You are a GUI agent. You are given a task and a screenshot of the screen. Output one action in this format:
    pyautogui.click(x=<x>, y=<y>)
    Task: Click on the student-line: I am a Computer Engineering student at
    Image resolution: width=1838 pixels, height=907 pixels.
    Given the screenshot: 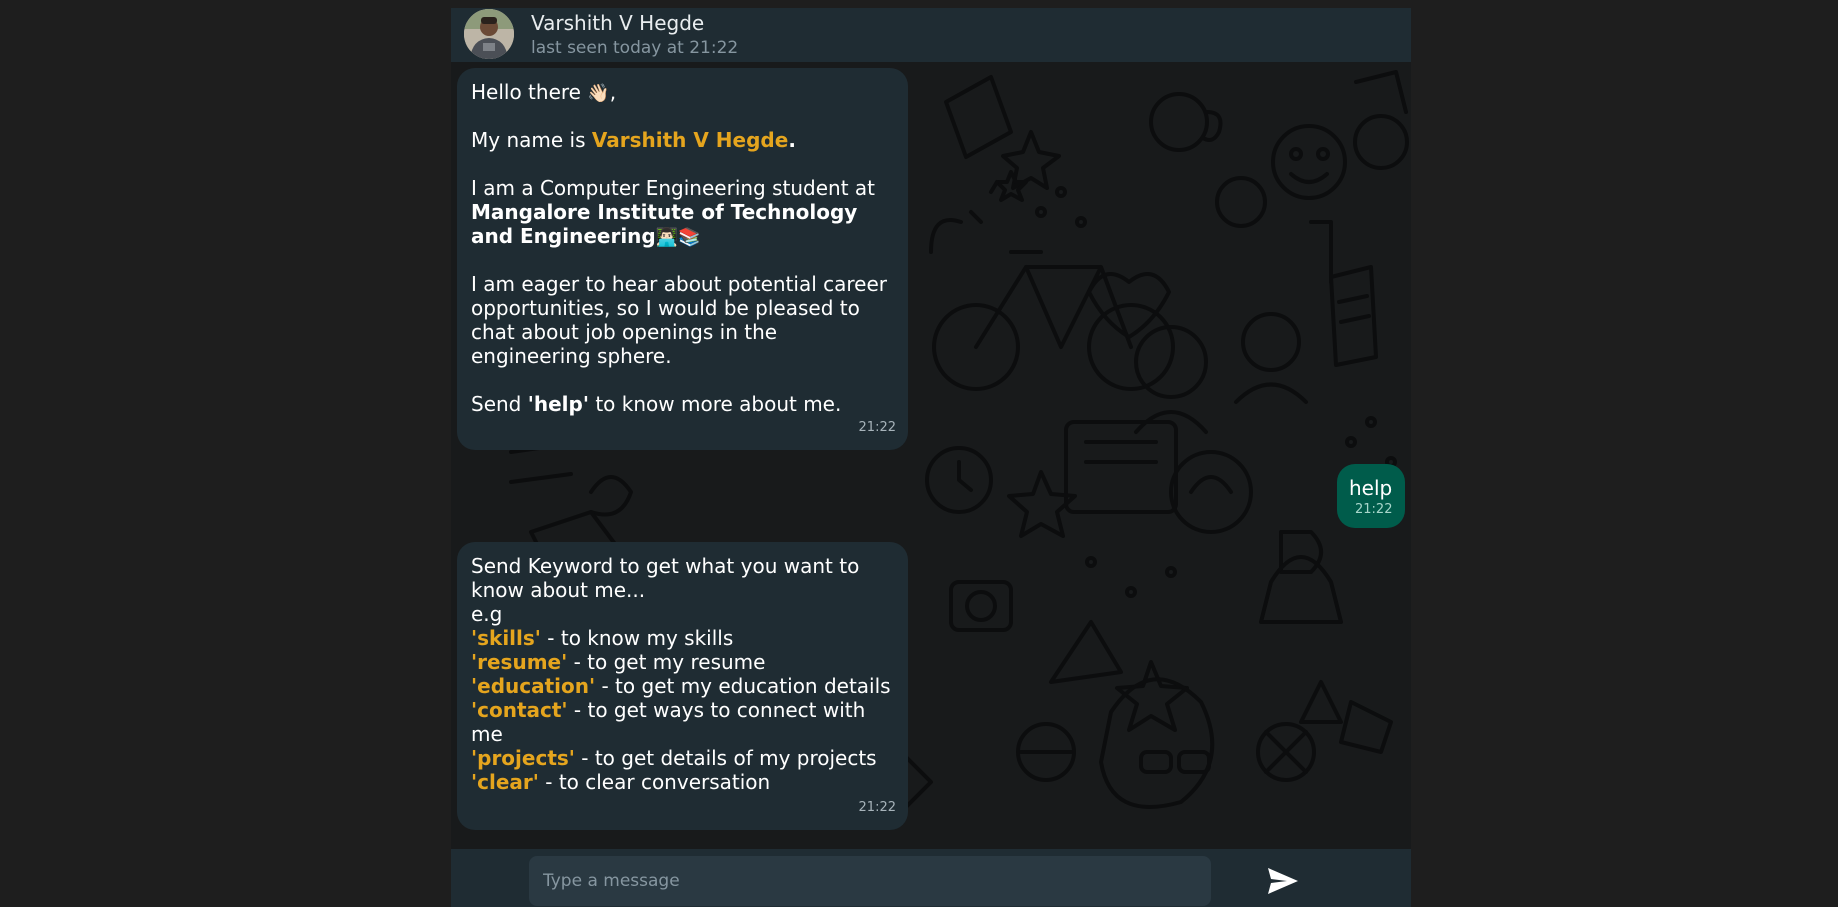 What is the action you would take?
    pyautogui.click(x=673, y=188)
    